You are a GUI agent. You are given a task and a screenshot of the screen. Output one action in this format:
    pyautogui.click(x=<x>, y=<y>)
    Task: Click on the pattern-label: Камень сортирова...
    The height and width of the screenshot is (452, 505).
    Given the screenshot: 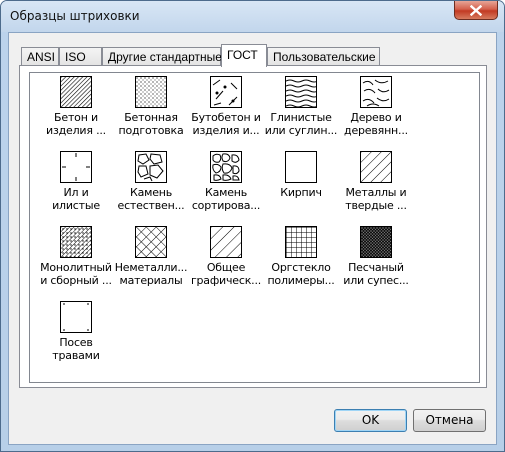 What is the action you would take?
    pyautogui.click(x=226, y=199)
    